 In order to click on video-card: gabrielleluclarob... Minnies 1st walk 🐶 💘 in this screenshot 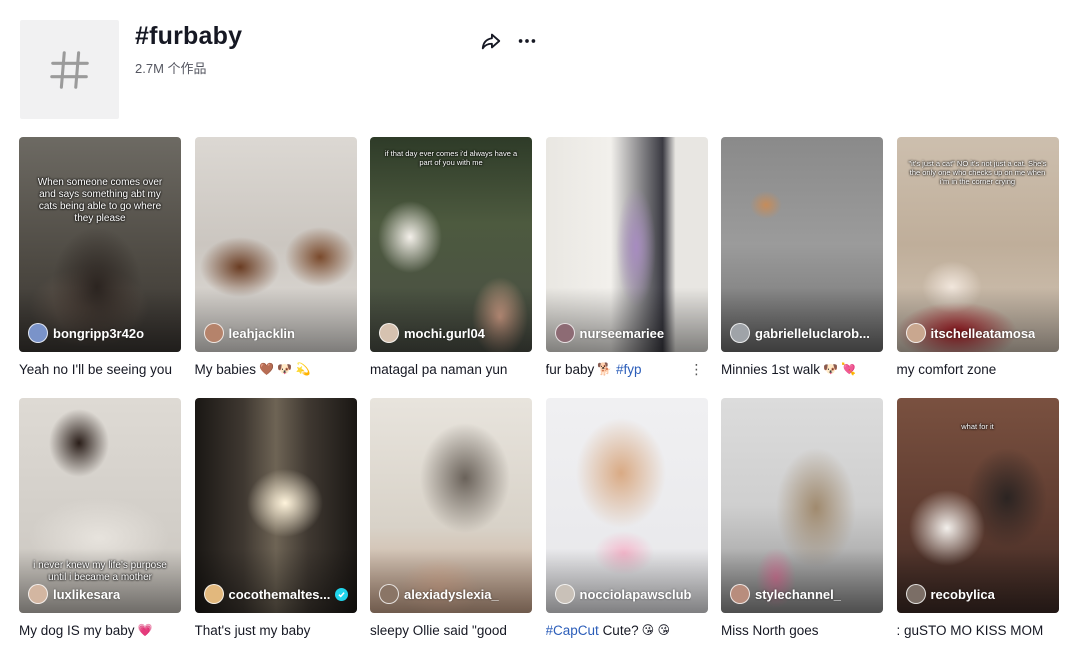, I will do `click(802, 257)`.